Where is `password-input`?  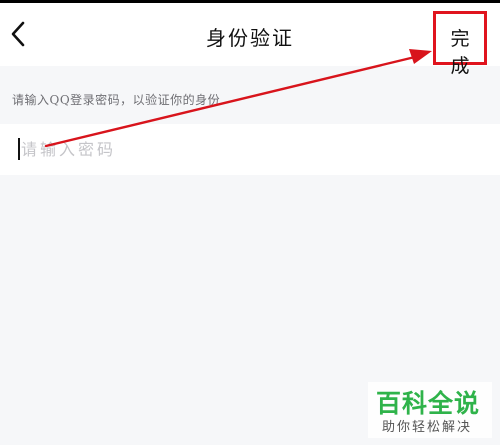 password-input is located at coordinates (249, 149).